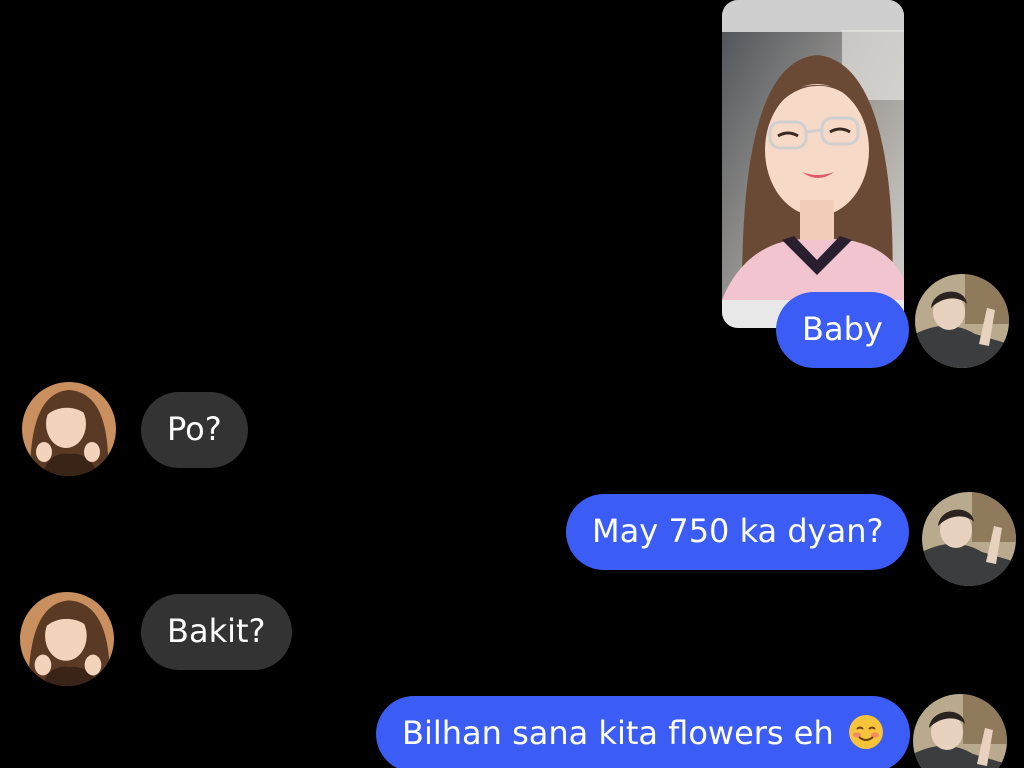  I want to click on message-bubble-incoming: Bakit?, so click(216, 632).